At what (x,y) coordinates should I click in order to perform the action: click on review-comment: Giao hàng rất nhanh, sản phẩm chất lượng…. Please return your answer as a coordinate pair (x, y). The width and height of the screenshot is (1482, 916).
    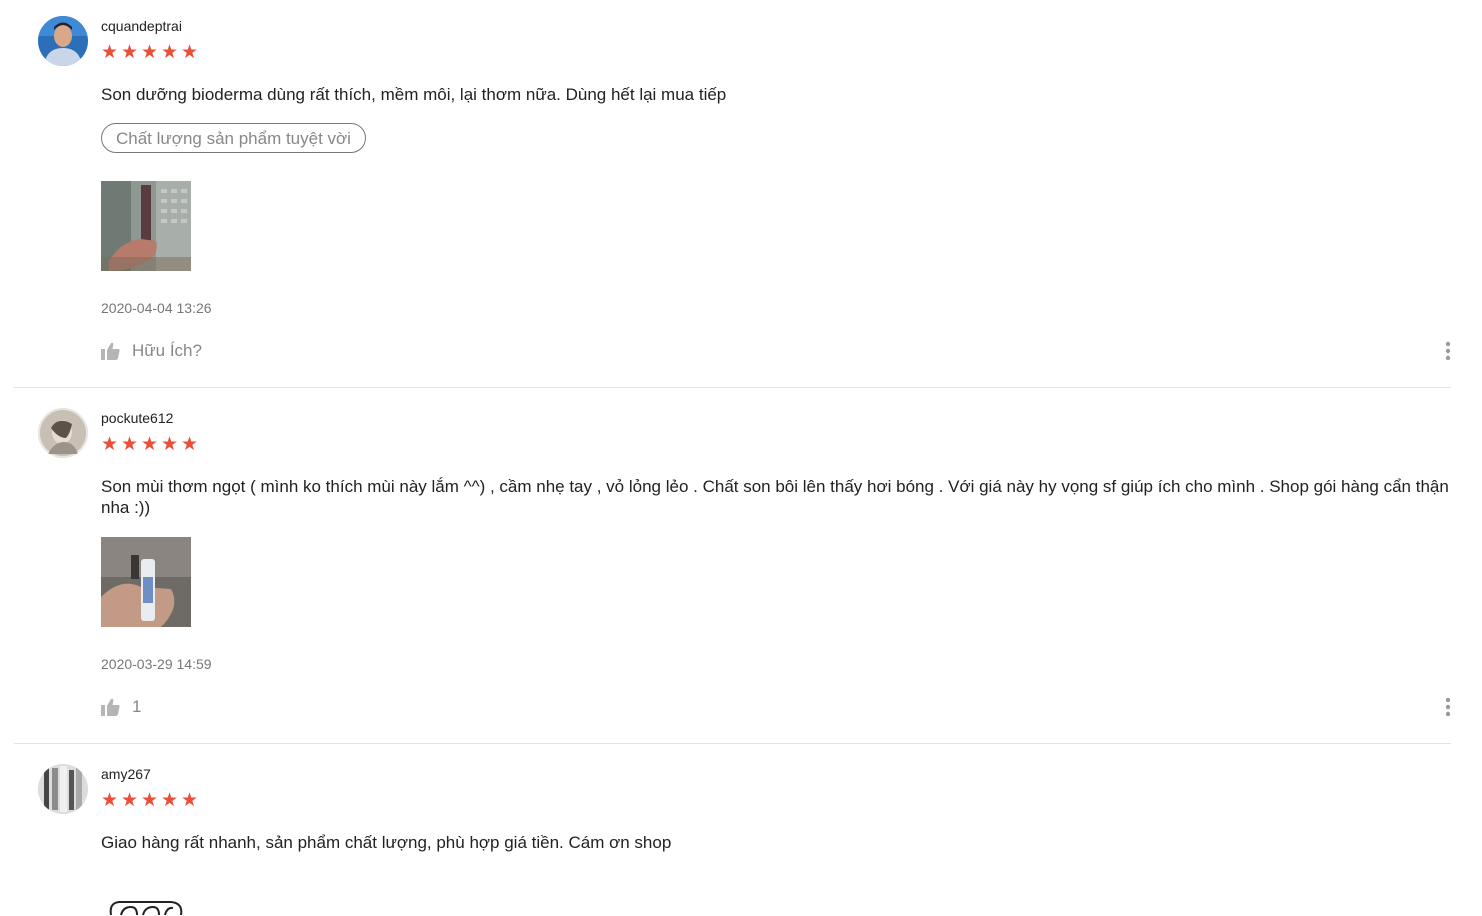
    Looking at the image, I should click on (386, 842).